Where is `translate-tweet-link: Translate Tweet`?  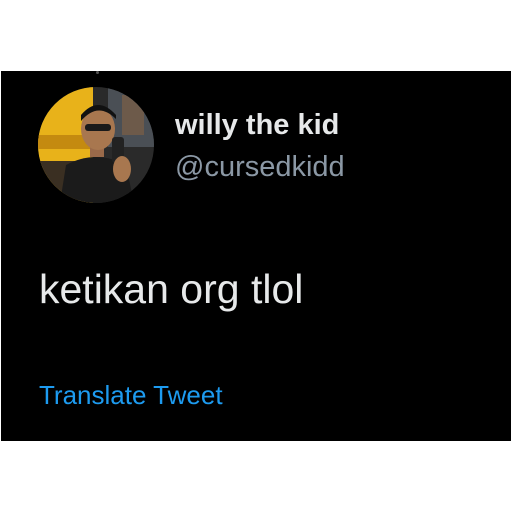
translate-tweet-link: Translate Tweet is located at coordinates (131, 395).